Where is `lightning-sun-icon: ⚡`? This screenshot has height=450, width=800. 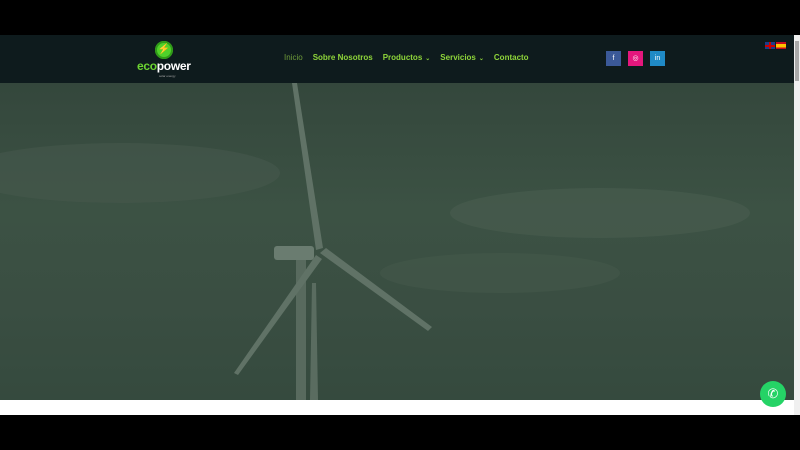
lightning-sun-icon: ⚡ is located at coordinates (164, 50).